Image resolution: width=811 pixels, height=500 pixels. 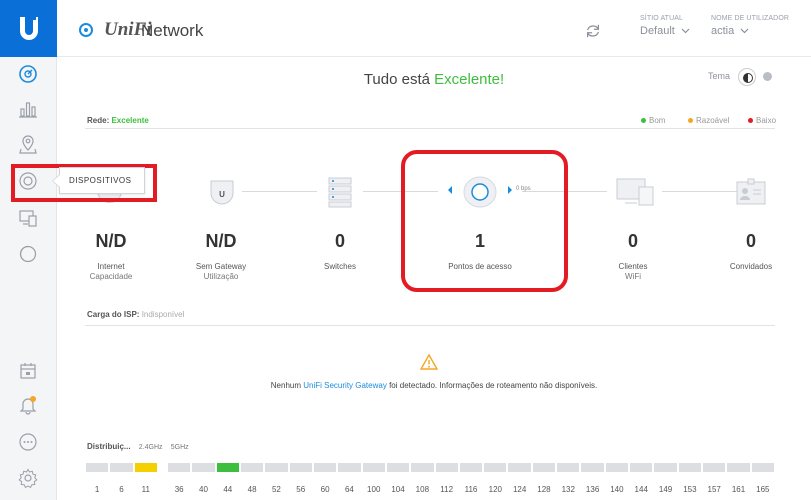 I want to click on user-label: NOME DE UTILIZADOR, so click(x=750, y=18).